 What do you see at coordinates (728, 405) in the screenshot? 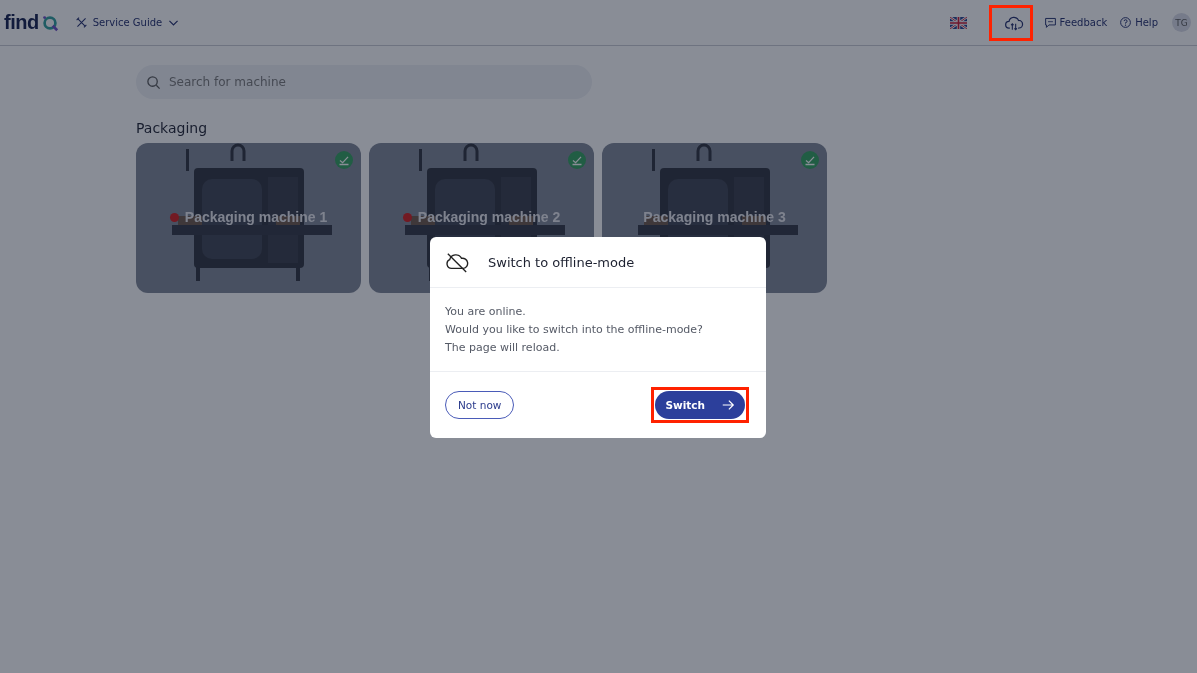
I see `arrow-right-icon` at bounding box center [728, 405].